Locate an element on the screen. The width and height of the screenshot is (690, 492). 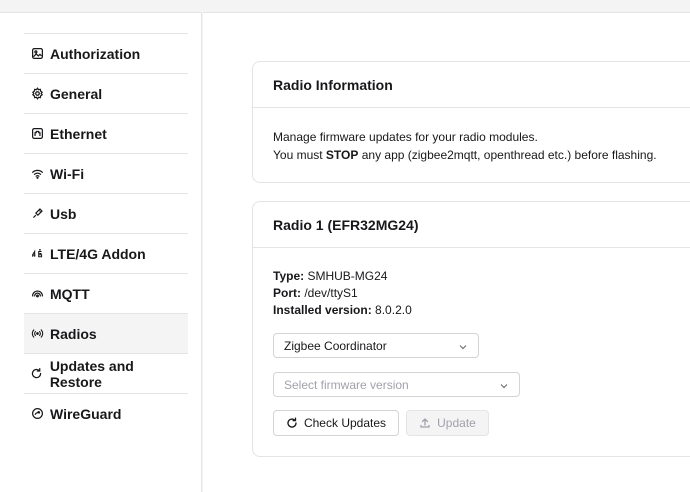
sidebar-item-label: Ethernet is located at coordinates (78, 133).